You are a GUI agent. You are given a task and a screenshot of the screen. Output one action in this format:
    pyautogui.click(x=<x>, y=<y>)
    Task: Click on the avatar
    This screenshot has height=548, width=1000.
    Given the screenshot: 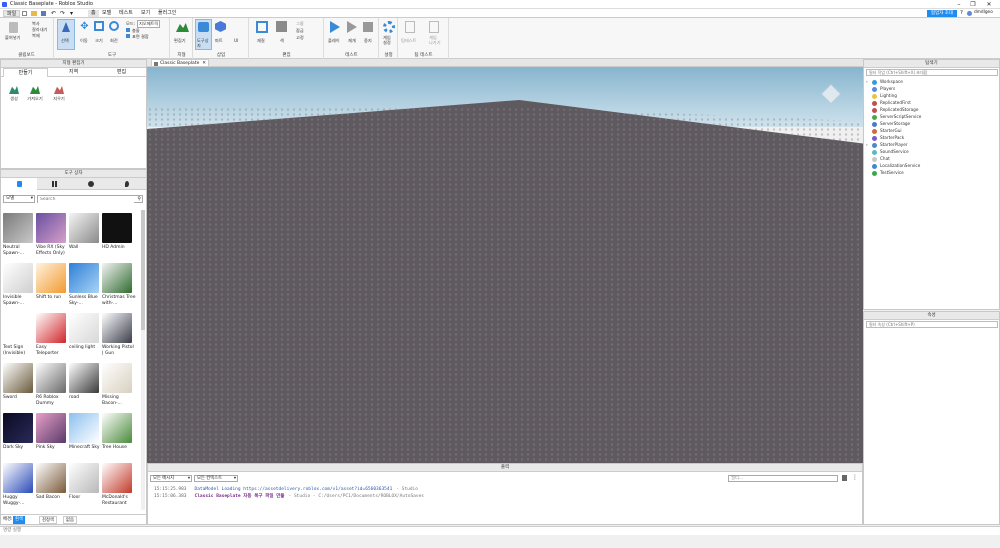 What is the action you would take?
    pyautogui.click(x=969, y=13)
    